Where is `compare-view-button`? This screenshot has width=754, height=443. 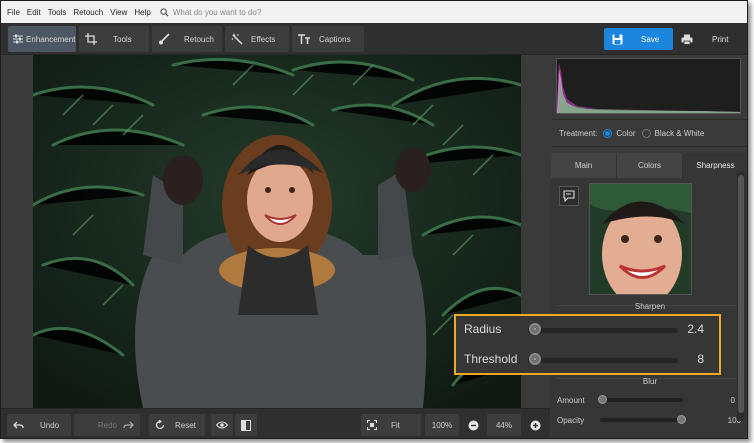
compare-view-button is located at coordinates (246, 425).